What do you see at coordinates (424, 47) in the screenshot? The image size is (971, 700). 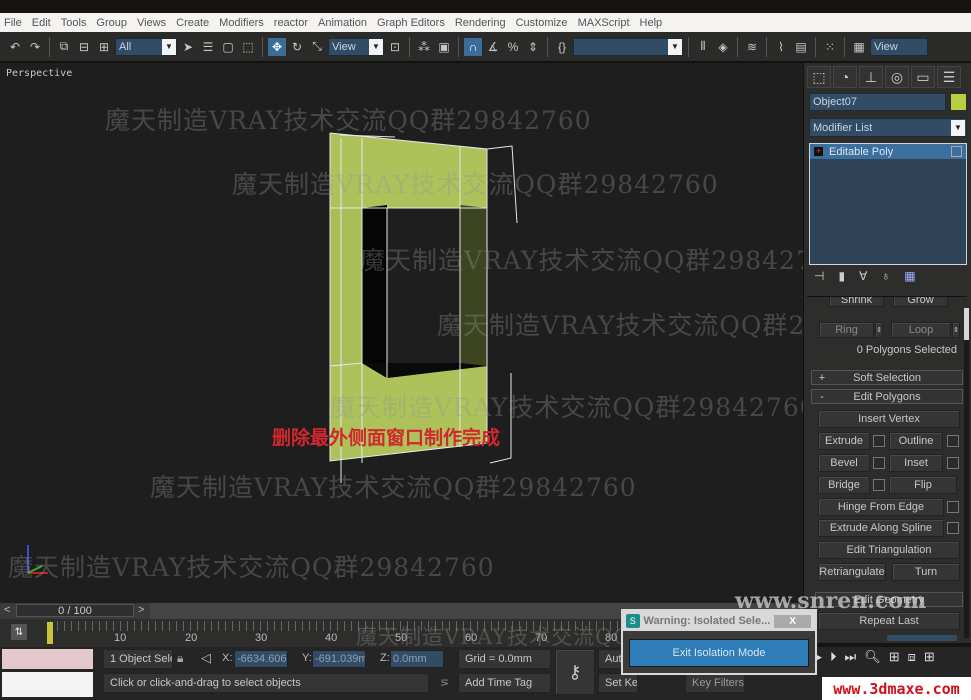 I see `manipulate-icon: ⁂` at bounding box center [424, 47].